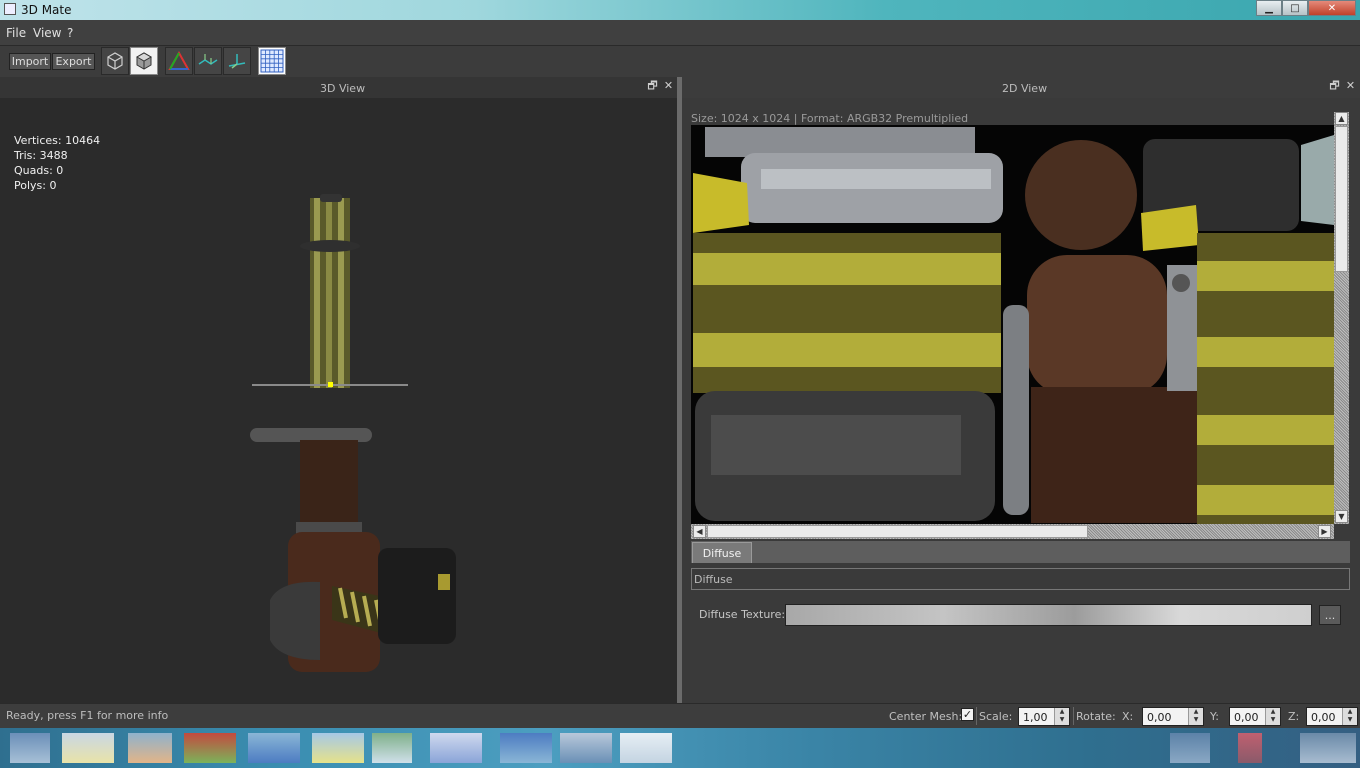  Describe the element at coordinates (652, 85) in the screenshot. I see `view3d-float-icon: 🗗` at that location.